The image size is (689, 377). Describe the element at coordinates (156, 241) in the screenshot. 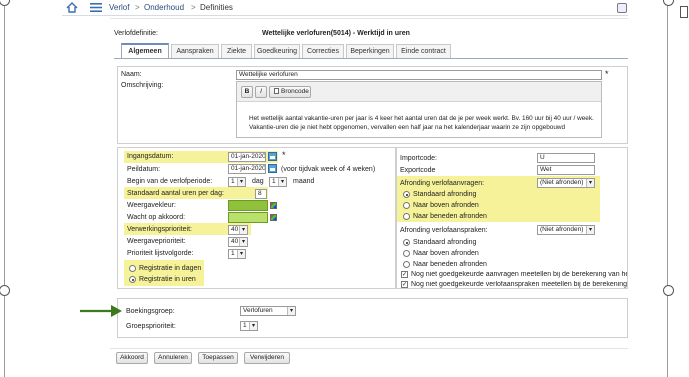

I see `weergaveprioriteit-label: Weergaveprioriteit:` at that location.